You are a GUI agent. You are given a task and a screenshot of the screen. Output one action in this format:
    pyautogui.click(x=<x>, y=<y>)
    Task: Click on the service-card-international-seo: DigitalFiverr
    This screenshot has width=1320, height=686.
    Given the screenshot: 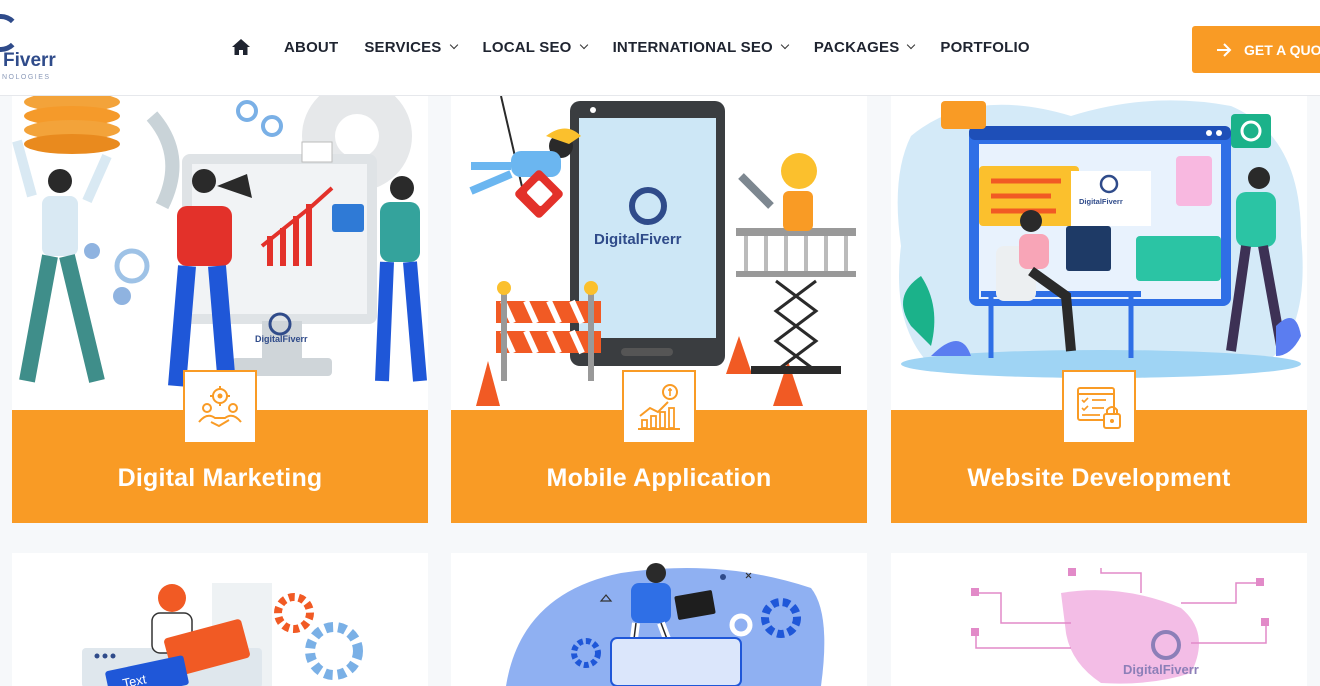 What is the action you would take?
    pyautogui.click(x=1099, y=619)
    